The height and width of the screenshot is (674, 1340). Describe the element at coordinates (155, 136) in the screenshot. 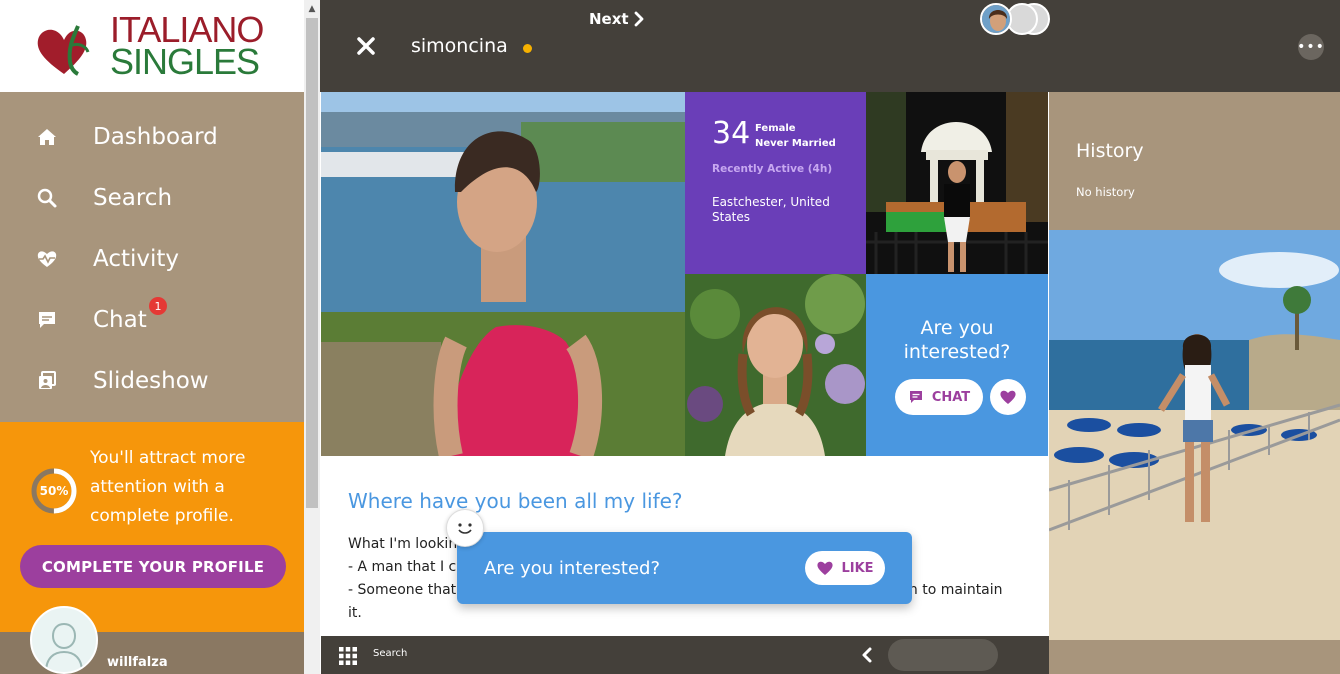

I see `sidebar-item-label: Dashboard` at that location.